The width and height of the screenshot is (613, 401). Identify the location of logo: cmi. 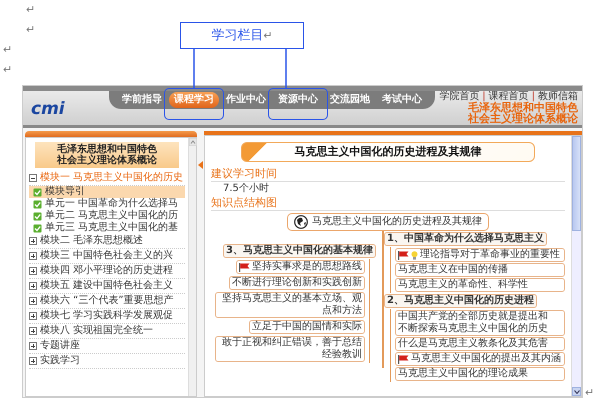
(48, 109).